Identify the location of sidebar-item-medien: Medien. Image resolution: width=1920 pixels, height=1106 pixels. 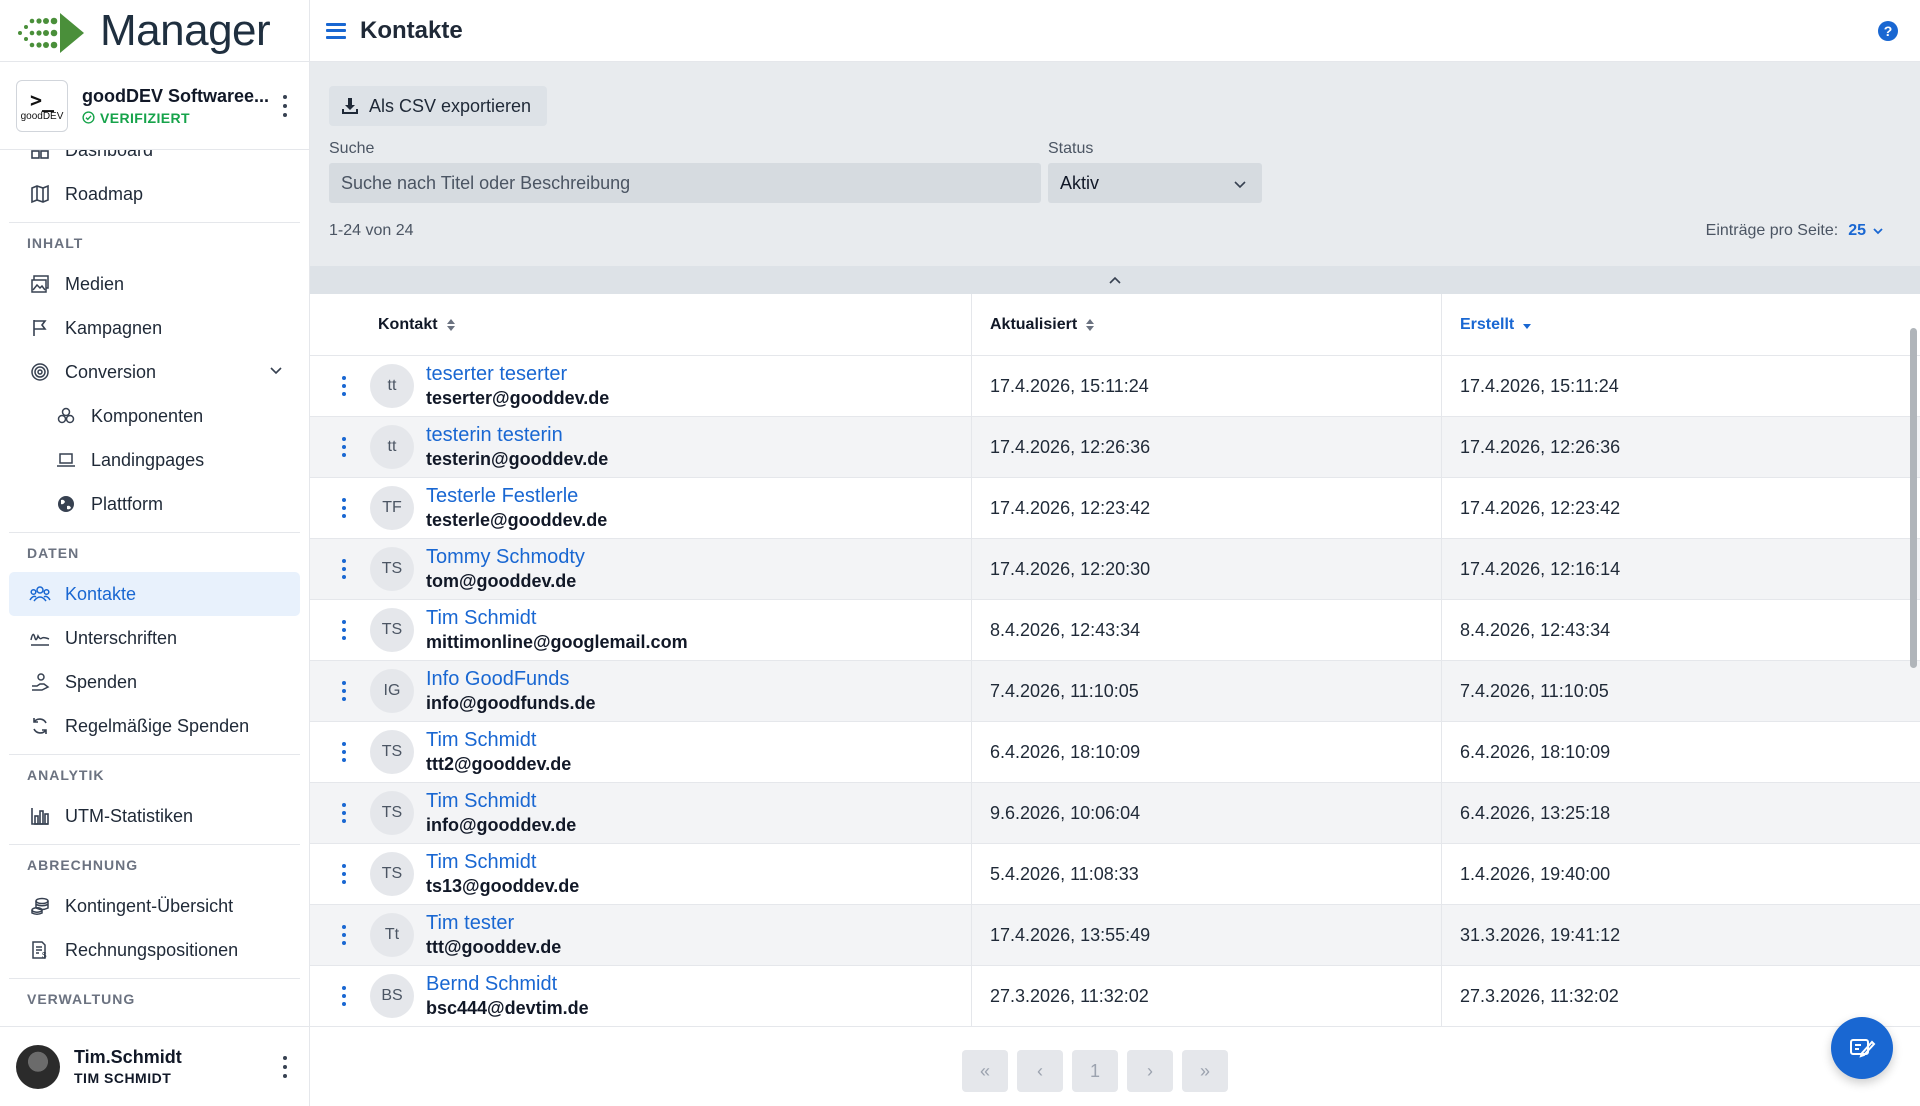
(154, 284).